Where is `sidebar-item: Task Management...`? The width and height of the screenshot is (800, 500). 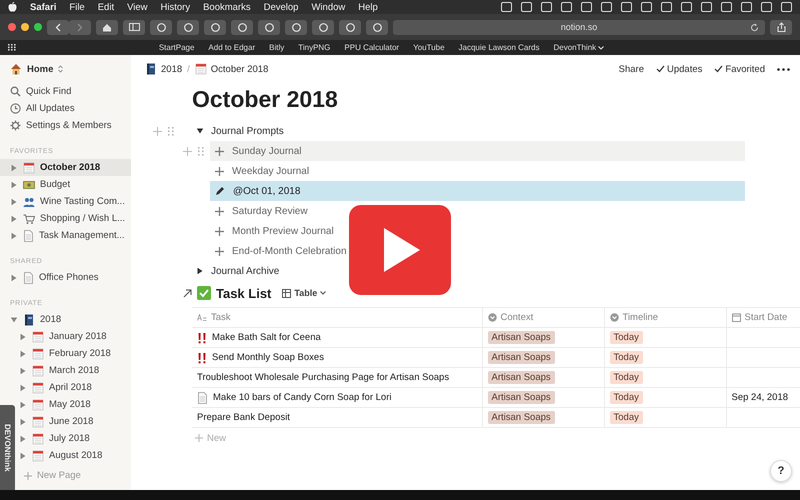
sidebar-item: Task Management... is located at coordinates (65, 235).